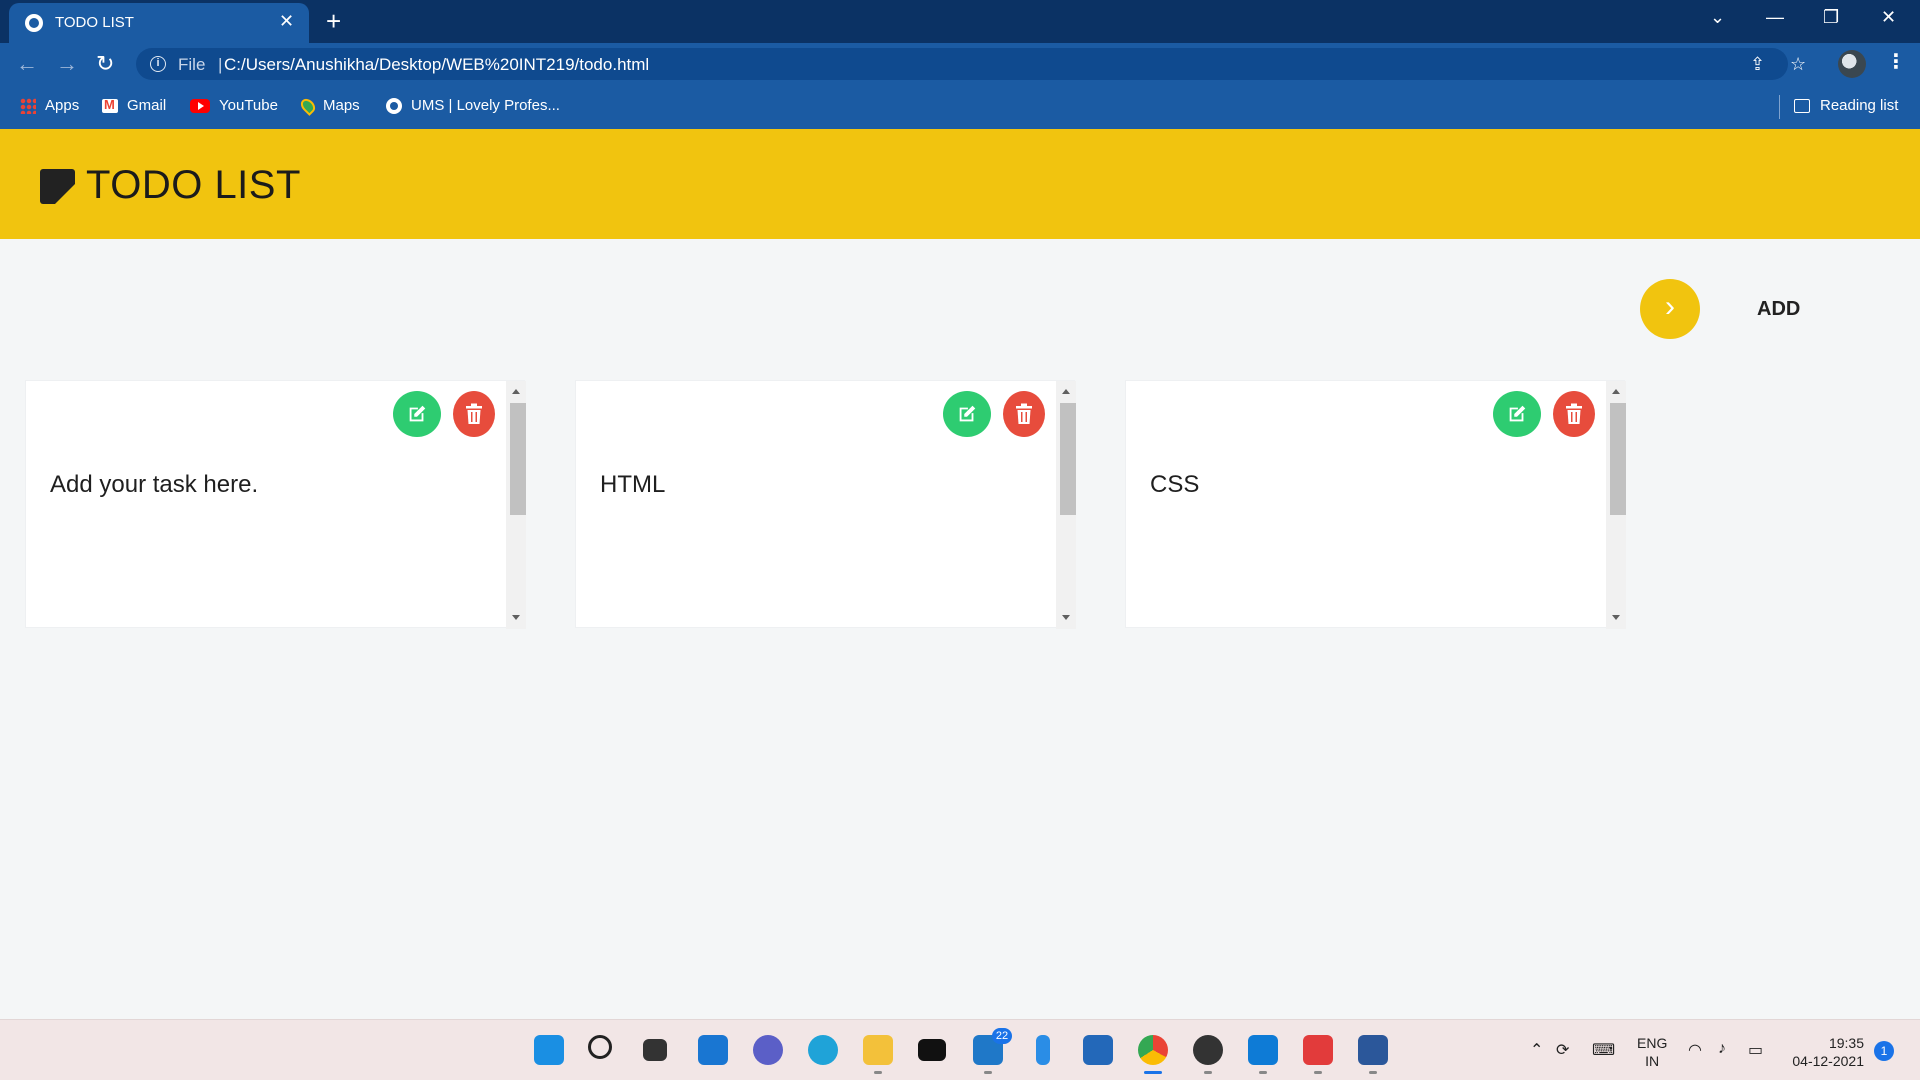 This screenshot has height=1080, width=1920. What do you see at coordinates (1153, 1050) in the screenshot?
I see `chrome-icon` at bounding box center [1153, 1050].